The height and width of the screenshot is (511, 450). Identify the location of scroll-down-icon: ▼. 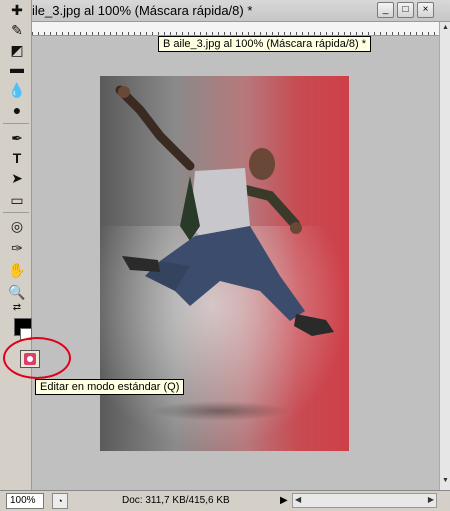
(445, 482).